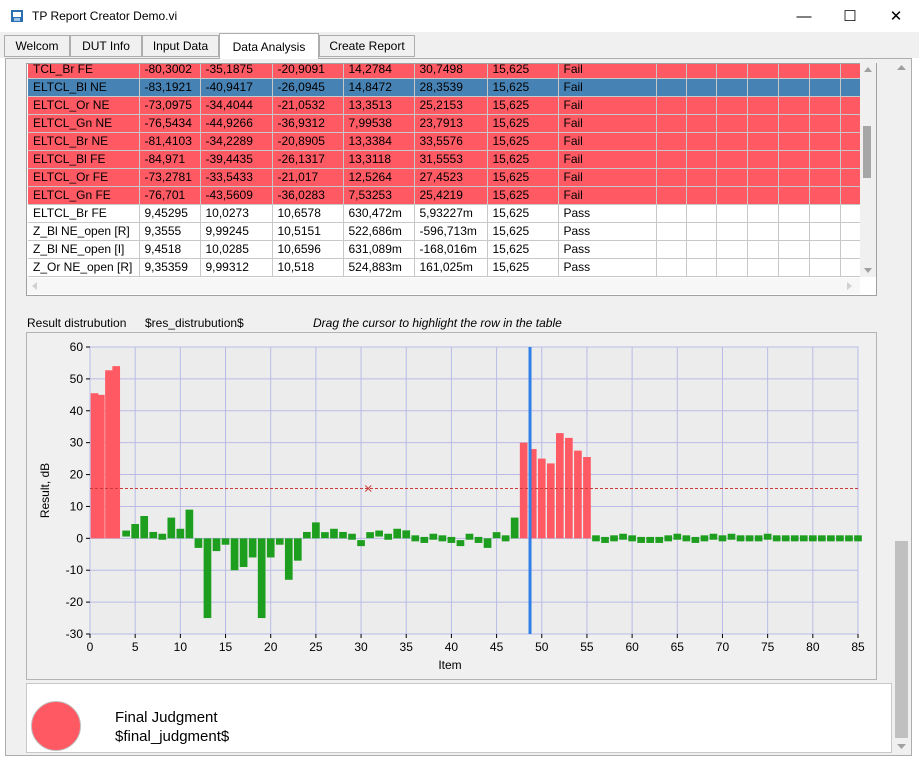 The width and height of the screenshot is (919, 760). Describe the element at coordinates (850, 16) in the screenshot. I see `maximize-button: ☐` at that location.